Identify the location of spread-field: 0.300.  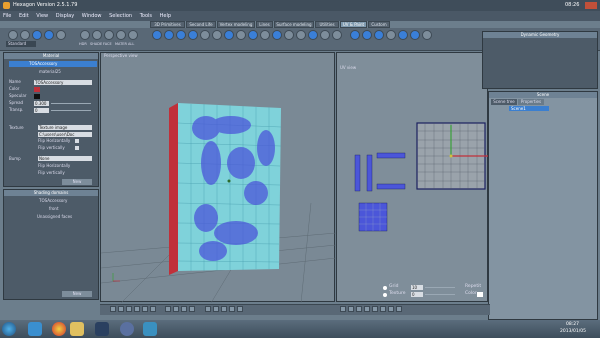
(41, 103).